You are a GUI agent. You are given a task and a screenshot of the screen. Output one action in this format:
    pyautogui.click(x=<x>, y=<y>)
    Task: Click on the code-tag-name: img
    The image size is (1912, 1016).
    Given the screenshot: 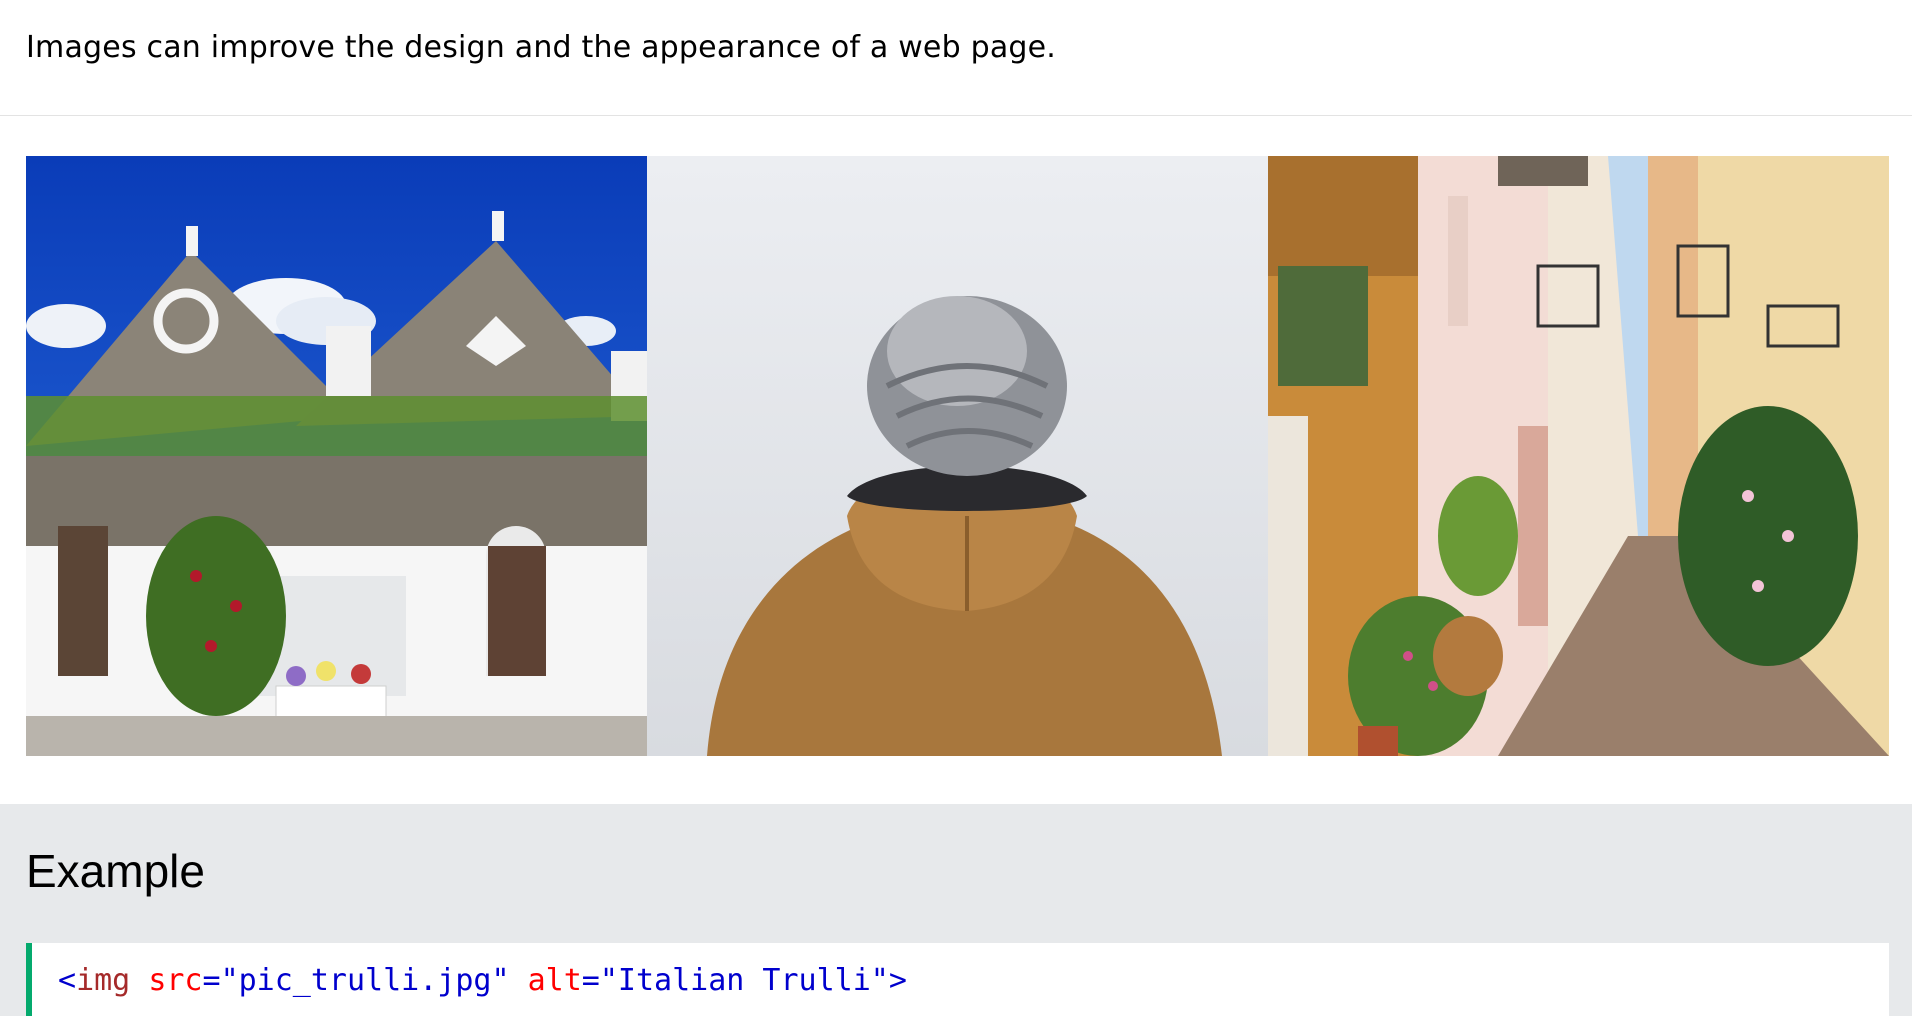 What is the action you would take?
    pyautogui.click(x=103, y=980)
    